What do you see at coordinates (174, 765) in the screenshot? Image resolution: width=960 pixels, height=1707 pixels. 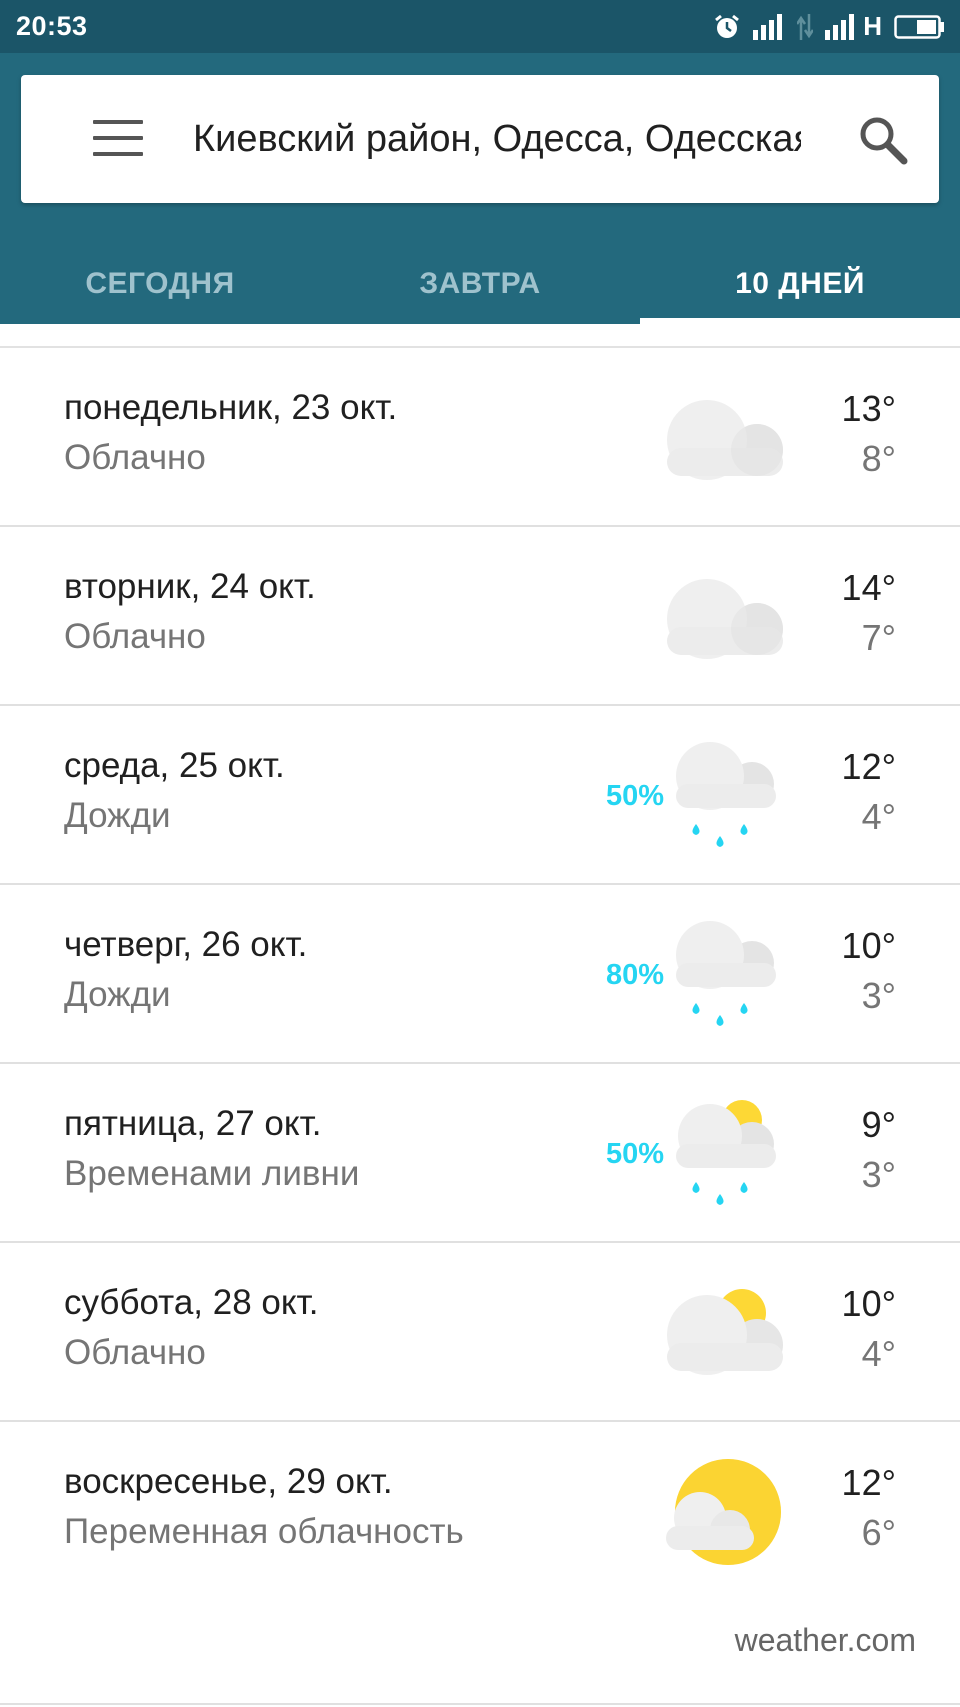 I see `day-date: среда, 25 окт.` at bounding box center [174, 765].